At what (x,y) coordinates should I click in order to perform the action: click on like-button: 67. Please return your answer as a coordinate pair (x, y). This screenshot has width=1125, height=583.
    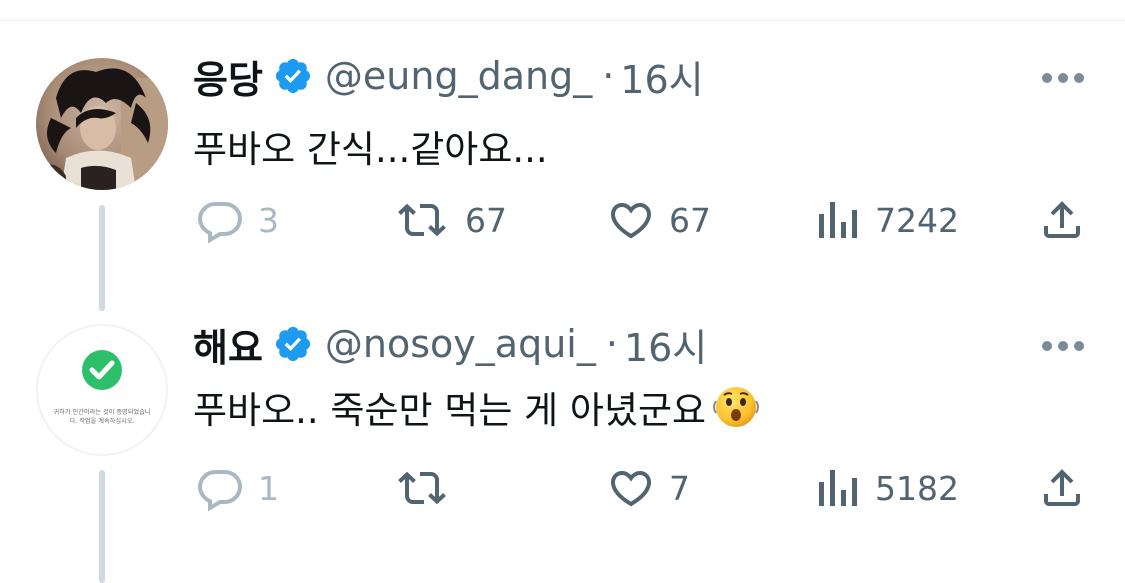
    Looking at the image, I should click on (659, 220).